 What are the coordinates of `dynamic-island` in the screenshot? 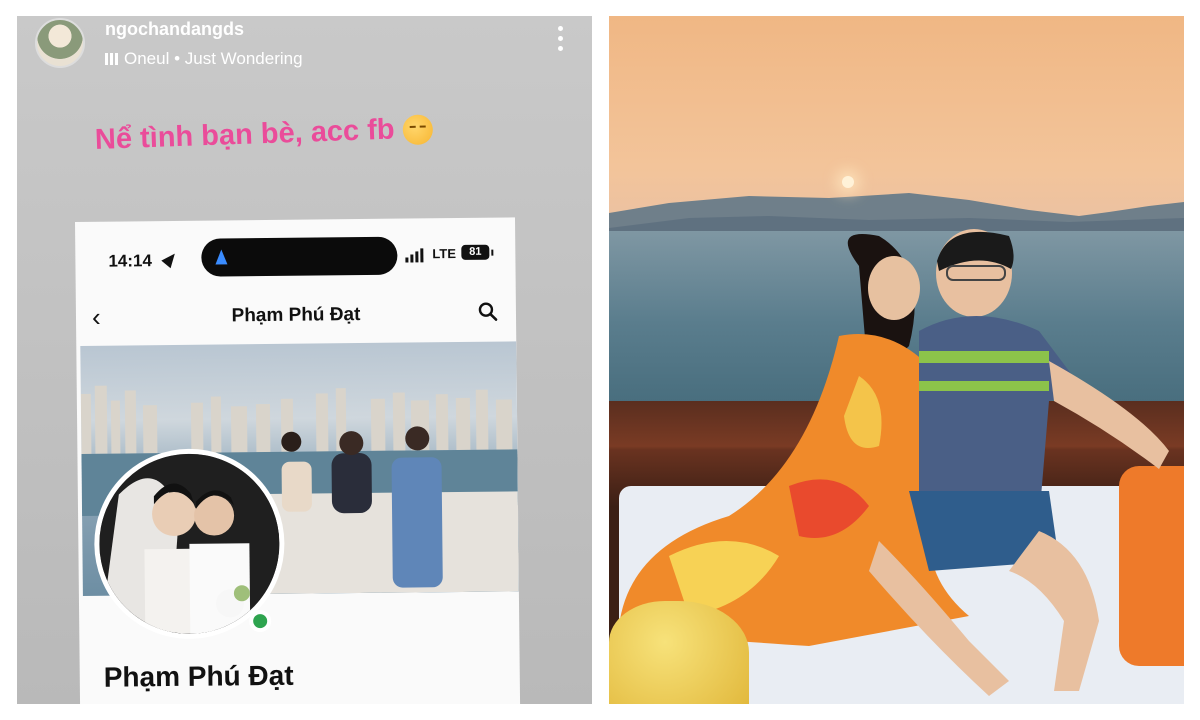 It's located at (299, 256).